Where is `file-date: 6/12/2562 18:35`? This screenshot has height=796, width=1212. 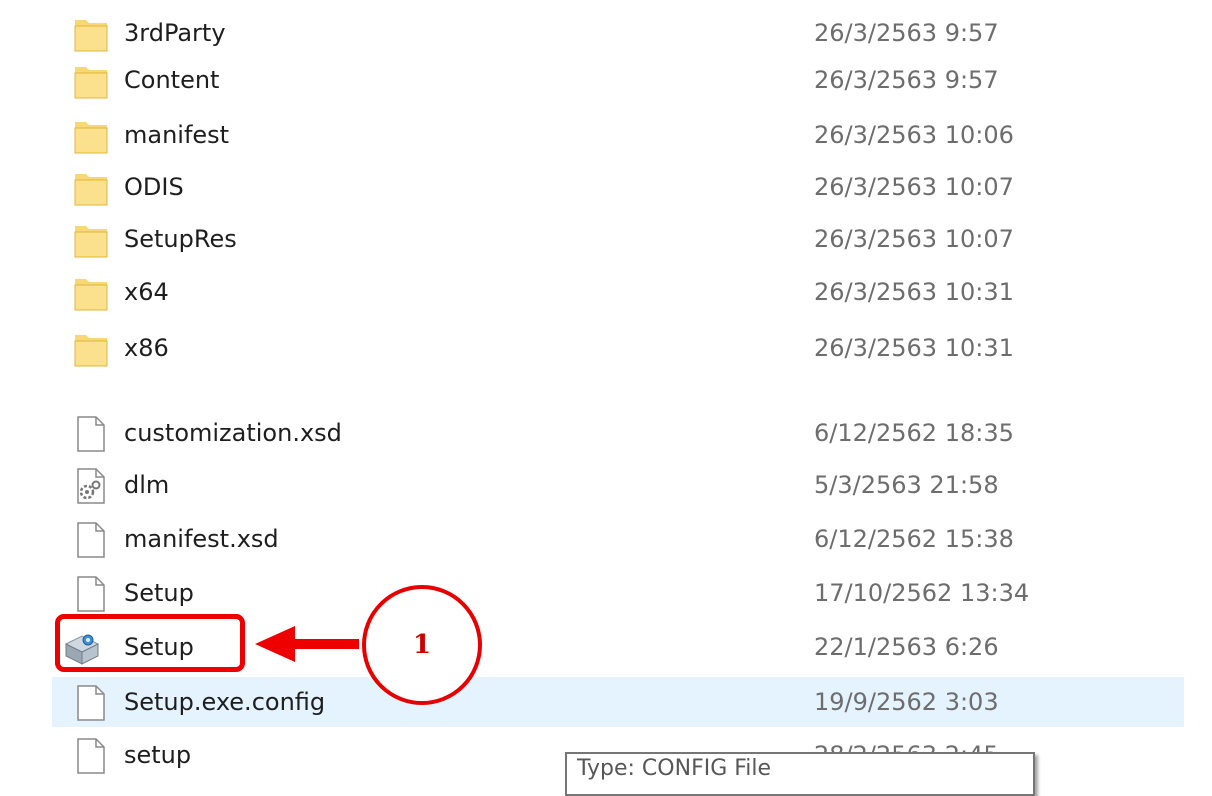
file-date: 6/12/2562 18:35 is located at coordinates (914, 433).